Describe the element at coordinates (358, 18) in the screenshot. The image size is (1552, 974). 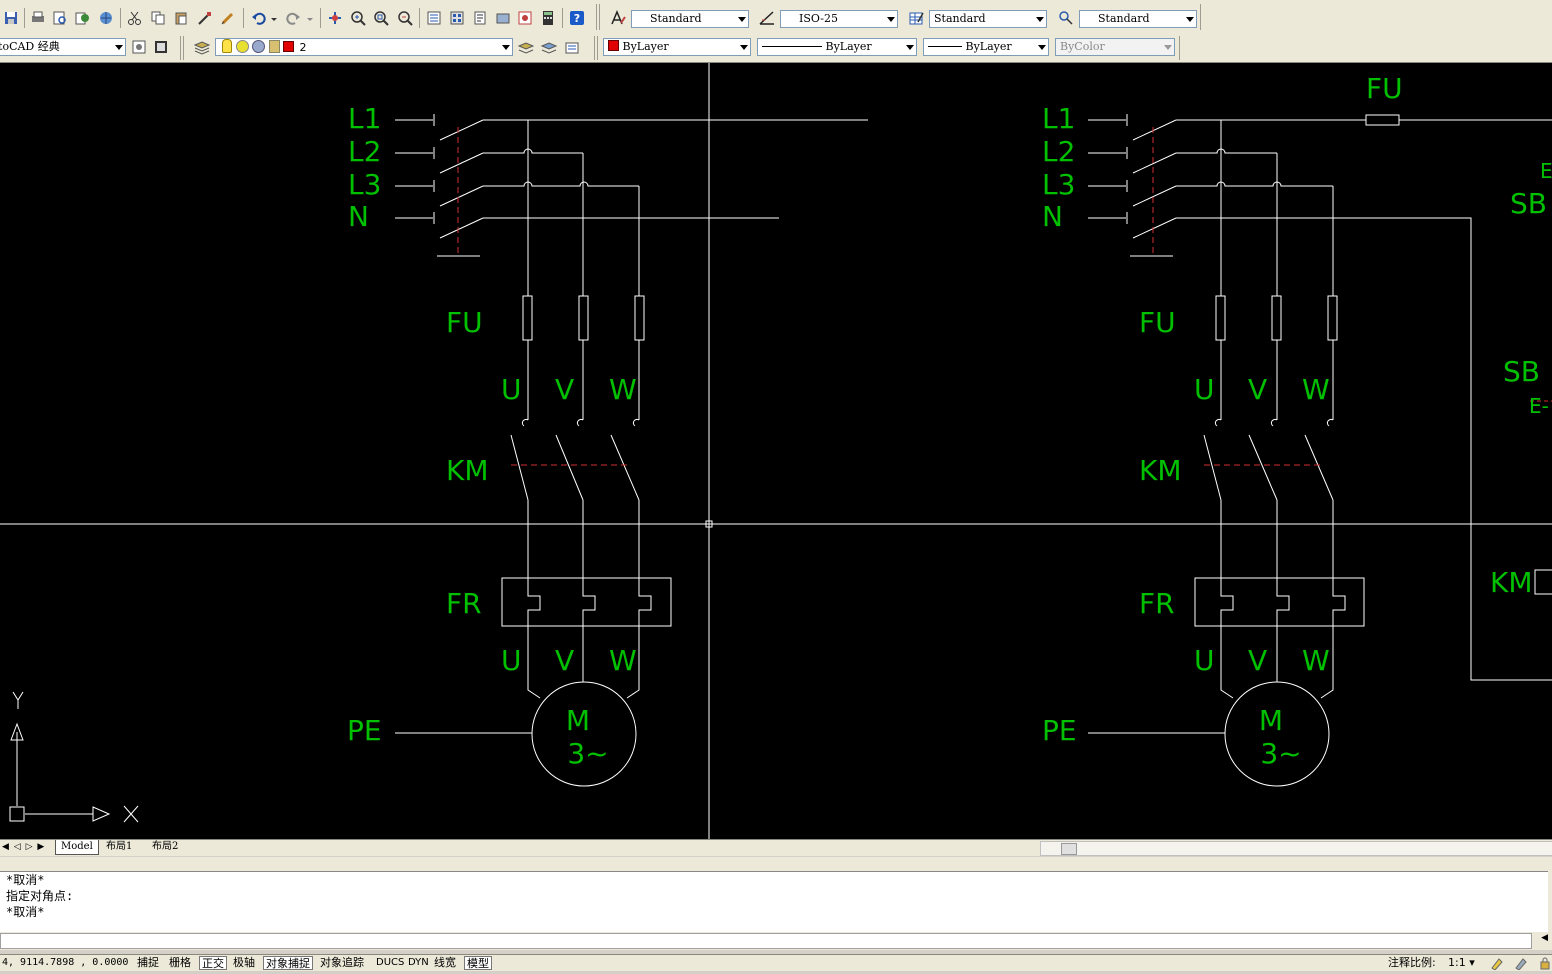
I see `zoom-realtime-icon` at that location.